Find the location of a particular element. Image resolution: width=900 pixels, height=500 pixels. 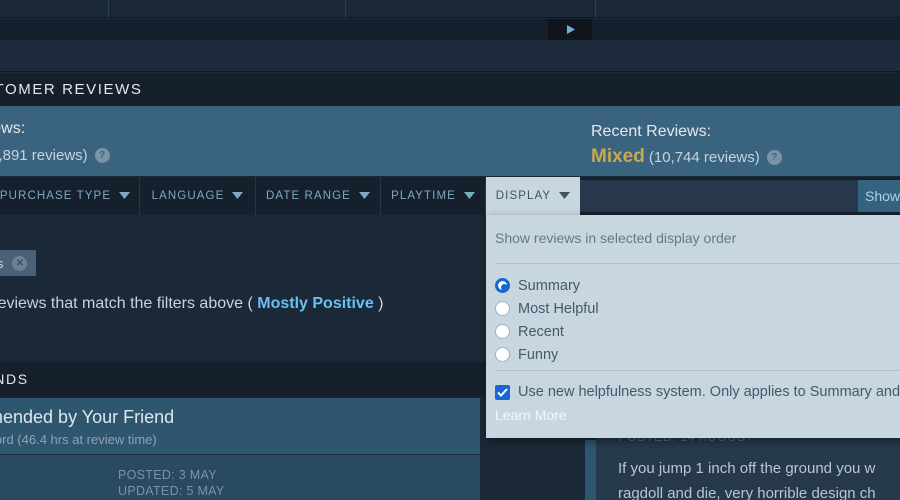

show-button-label: Show is located at coordinates (882, 196).